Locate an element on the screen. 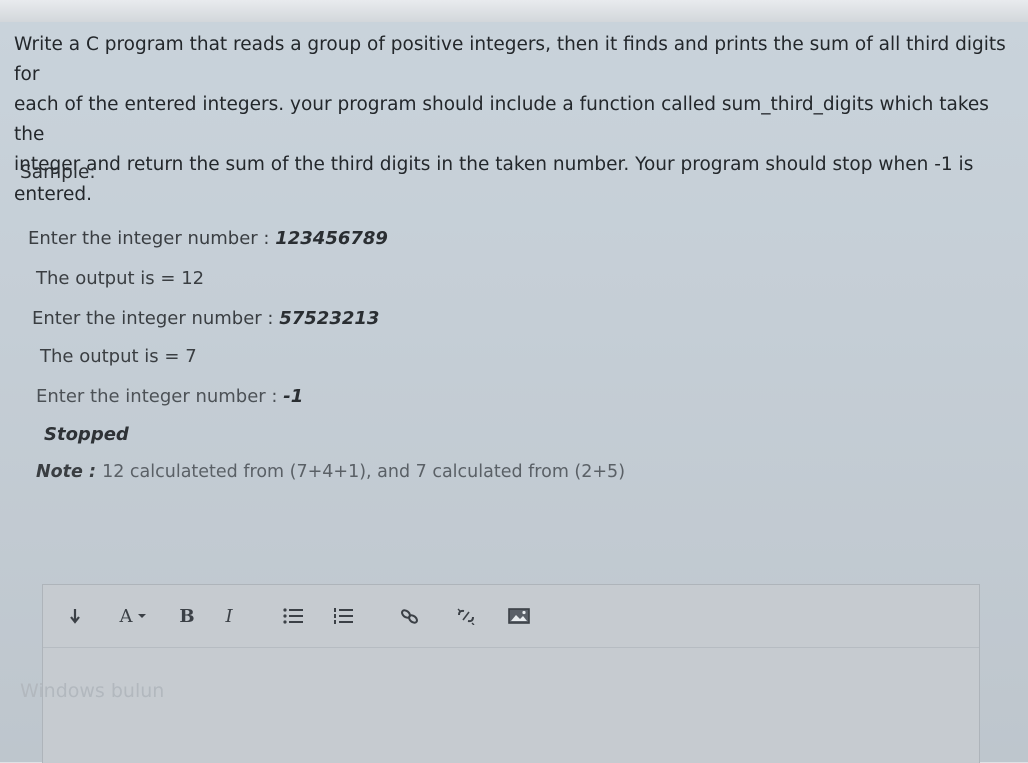  editor-toolbar: A B I is located at coordinates (511, 616).